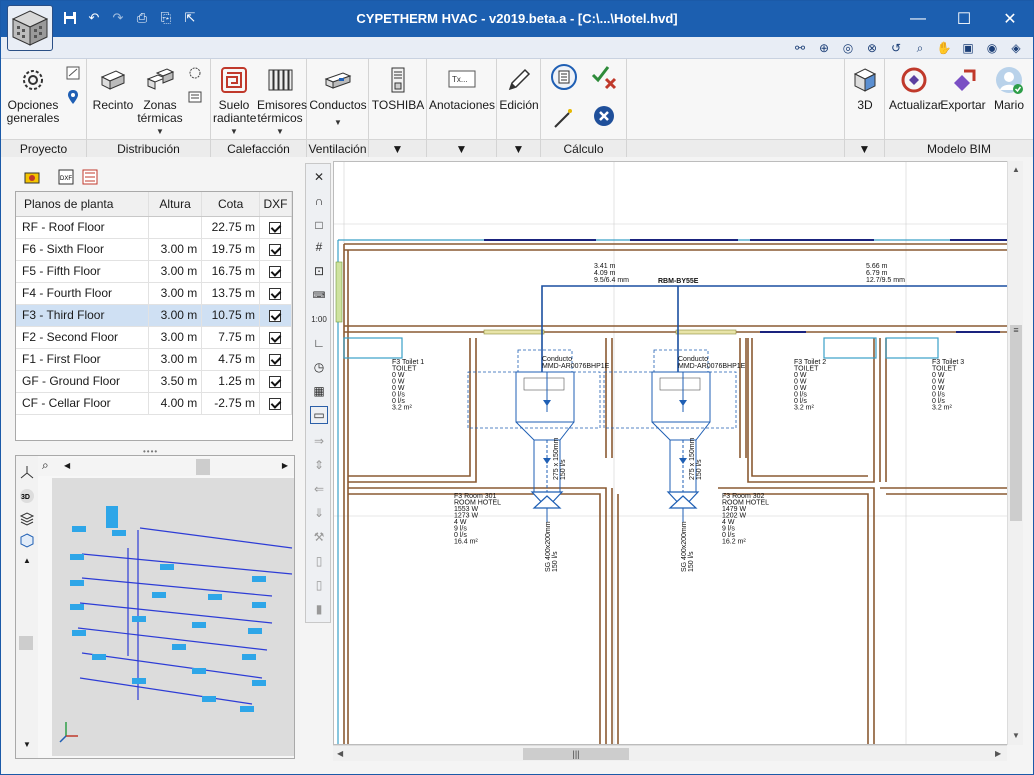 The height and width of the screenshot is (775, 1034). I want to click on globe-icon: ◉, so click(992, 48).